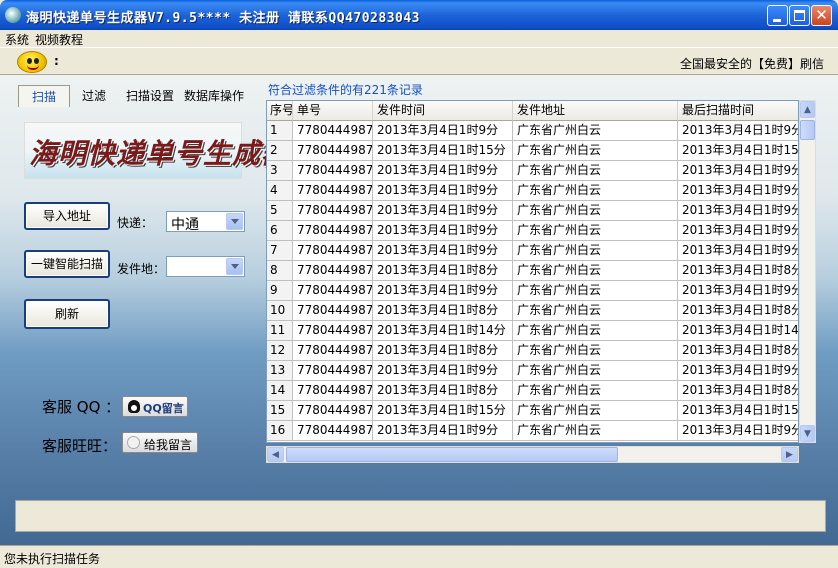 The width and height of the screenshot is (838, 568). Describe the element at coordinates (333, 351) in the screenshot. I see `cell-number: 778044498752` at that location.